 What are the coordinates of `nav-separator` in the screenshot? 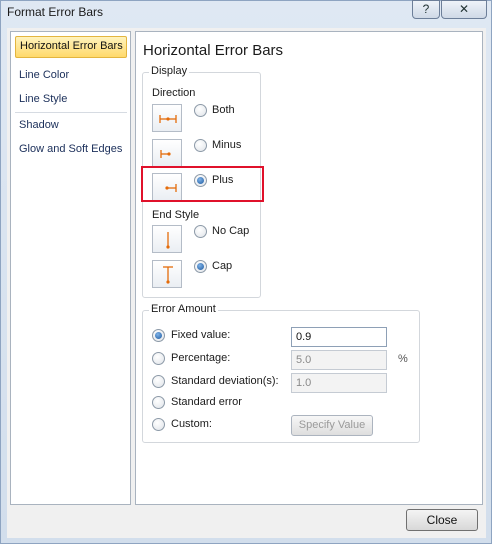 It's located at (71, 112).